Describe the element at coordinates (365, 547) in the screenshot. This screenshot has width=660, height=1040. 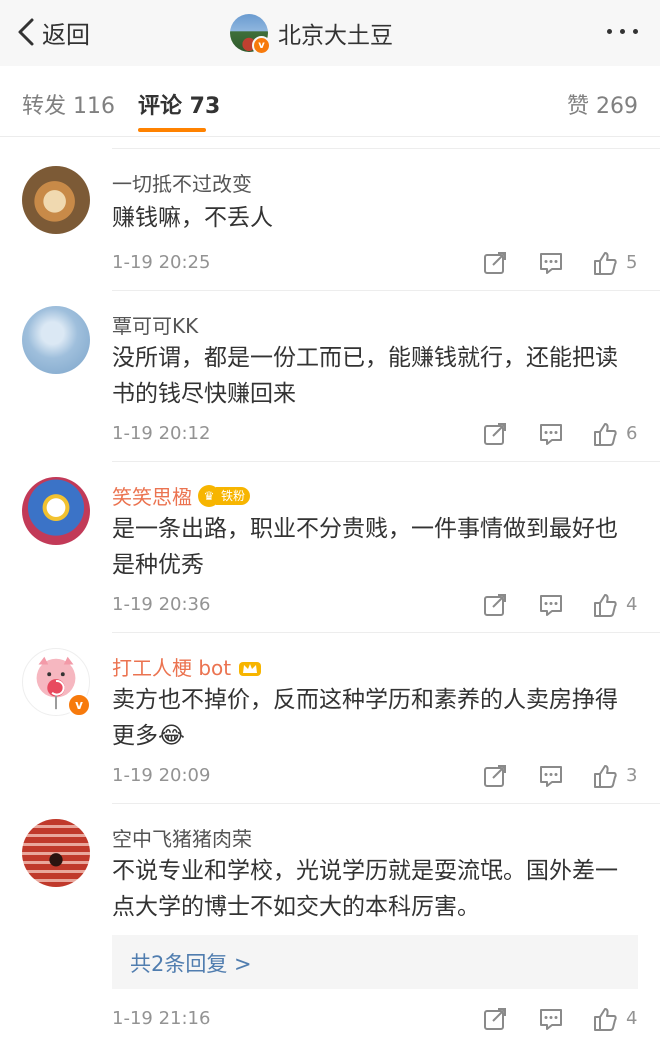
I see `comment-text: 是一条出路，职业不分贵贱，一件事情做到最好也是种优秀` at that location.